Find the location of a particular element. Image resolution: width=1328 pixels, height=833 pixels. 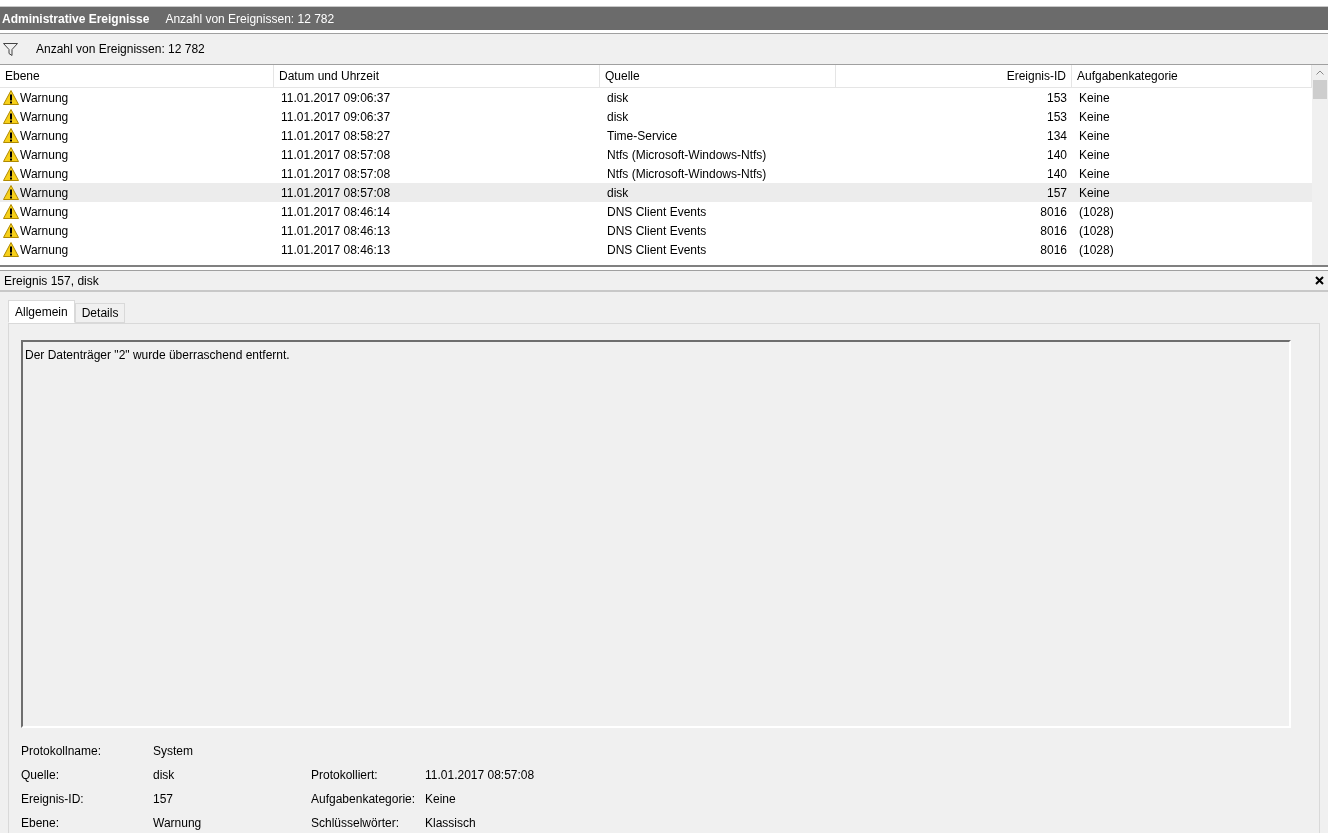

table-row: Warnung 11.01.2017 08:46:14 DNS Client Events 8016 (1028) is located at coordinates (656, 211).